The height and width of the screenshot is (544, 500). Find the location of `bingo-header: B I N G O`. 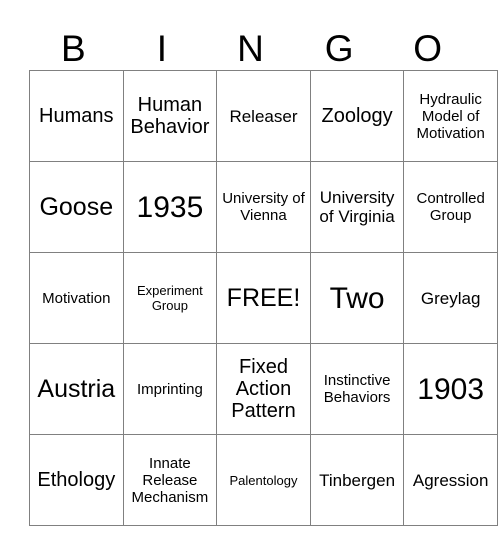

bingo-header: B I N G O is located at coordinates (250, 35).